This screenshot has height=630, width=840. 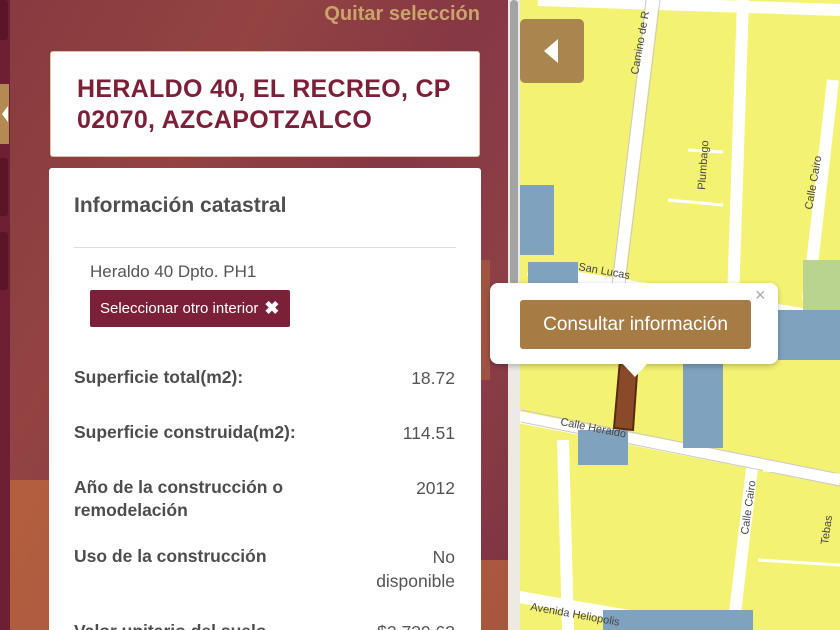 I want to click on consult-info-button: Consultar información, so click(x=635, y=324).